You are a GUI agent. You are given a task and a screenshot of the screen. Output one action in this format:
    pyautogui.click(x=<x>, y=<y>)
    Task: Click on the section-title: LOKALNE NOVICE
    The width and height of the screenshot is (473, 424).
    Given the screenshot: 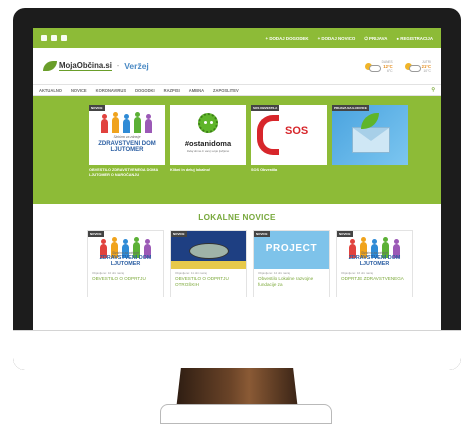 What is the action you would take?
    pyautogui.click(x=237, y=217)
    